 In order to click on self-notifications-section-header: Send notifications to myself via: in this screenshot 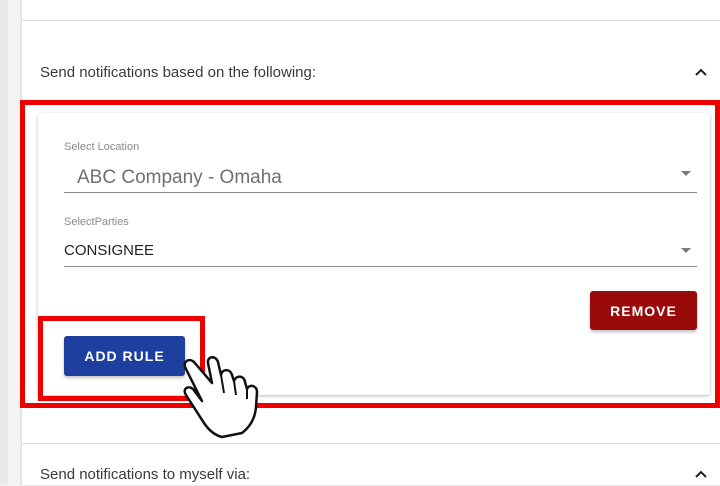, I will do `click(375, 474)`.